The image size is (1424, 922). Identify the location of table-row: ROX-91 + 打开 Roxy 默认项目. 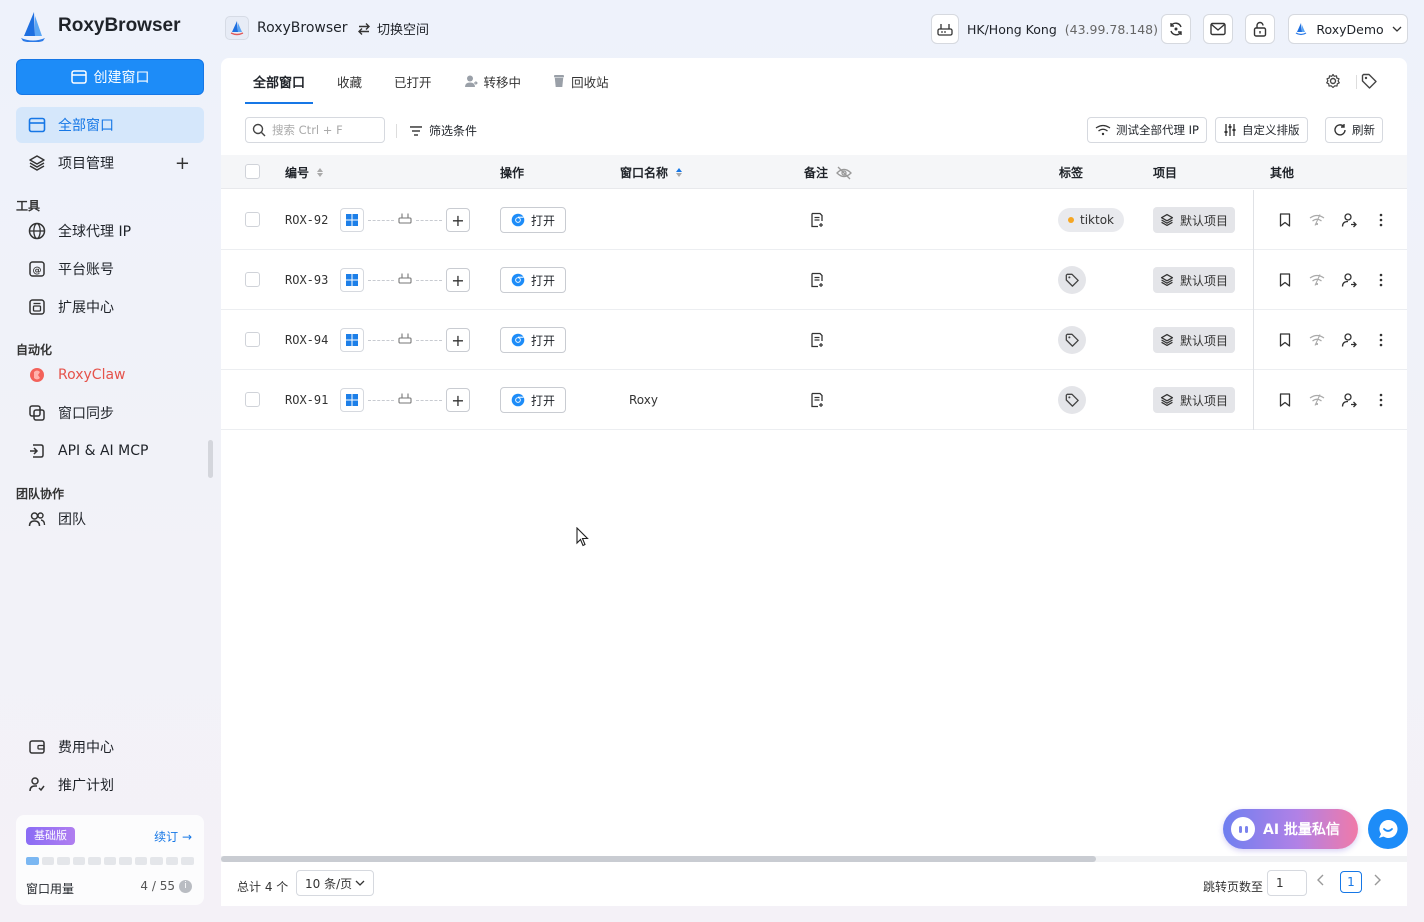
(814, 400).